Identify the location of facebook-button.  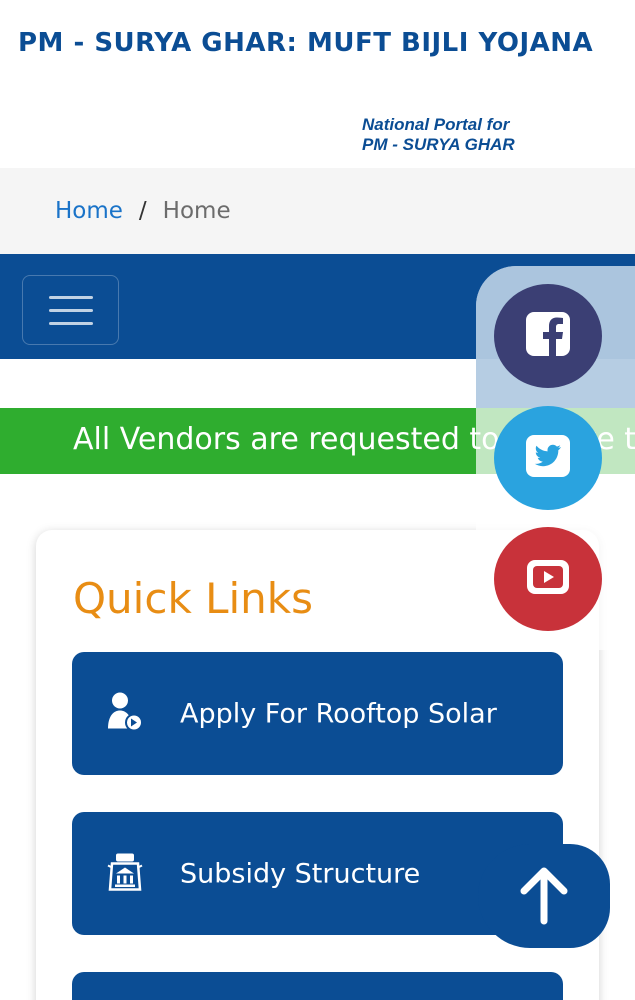
(548, 336).